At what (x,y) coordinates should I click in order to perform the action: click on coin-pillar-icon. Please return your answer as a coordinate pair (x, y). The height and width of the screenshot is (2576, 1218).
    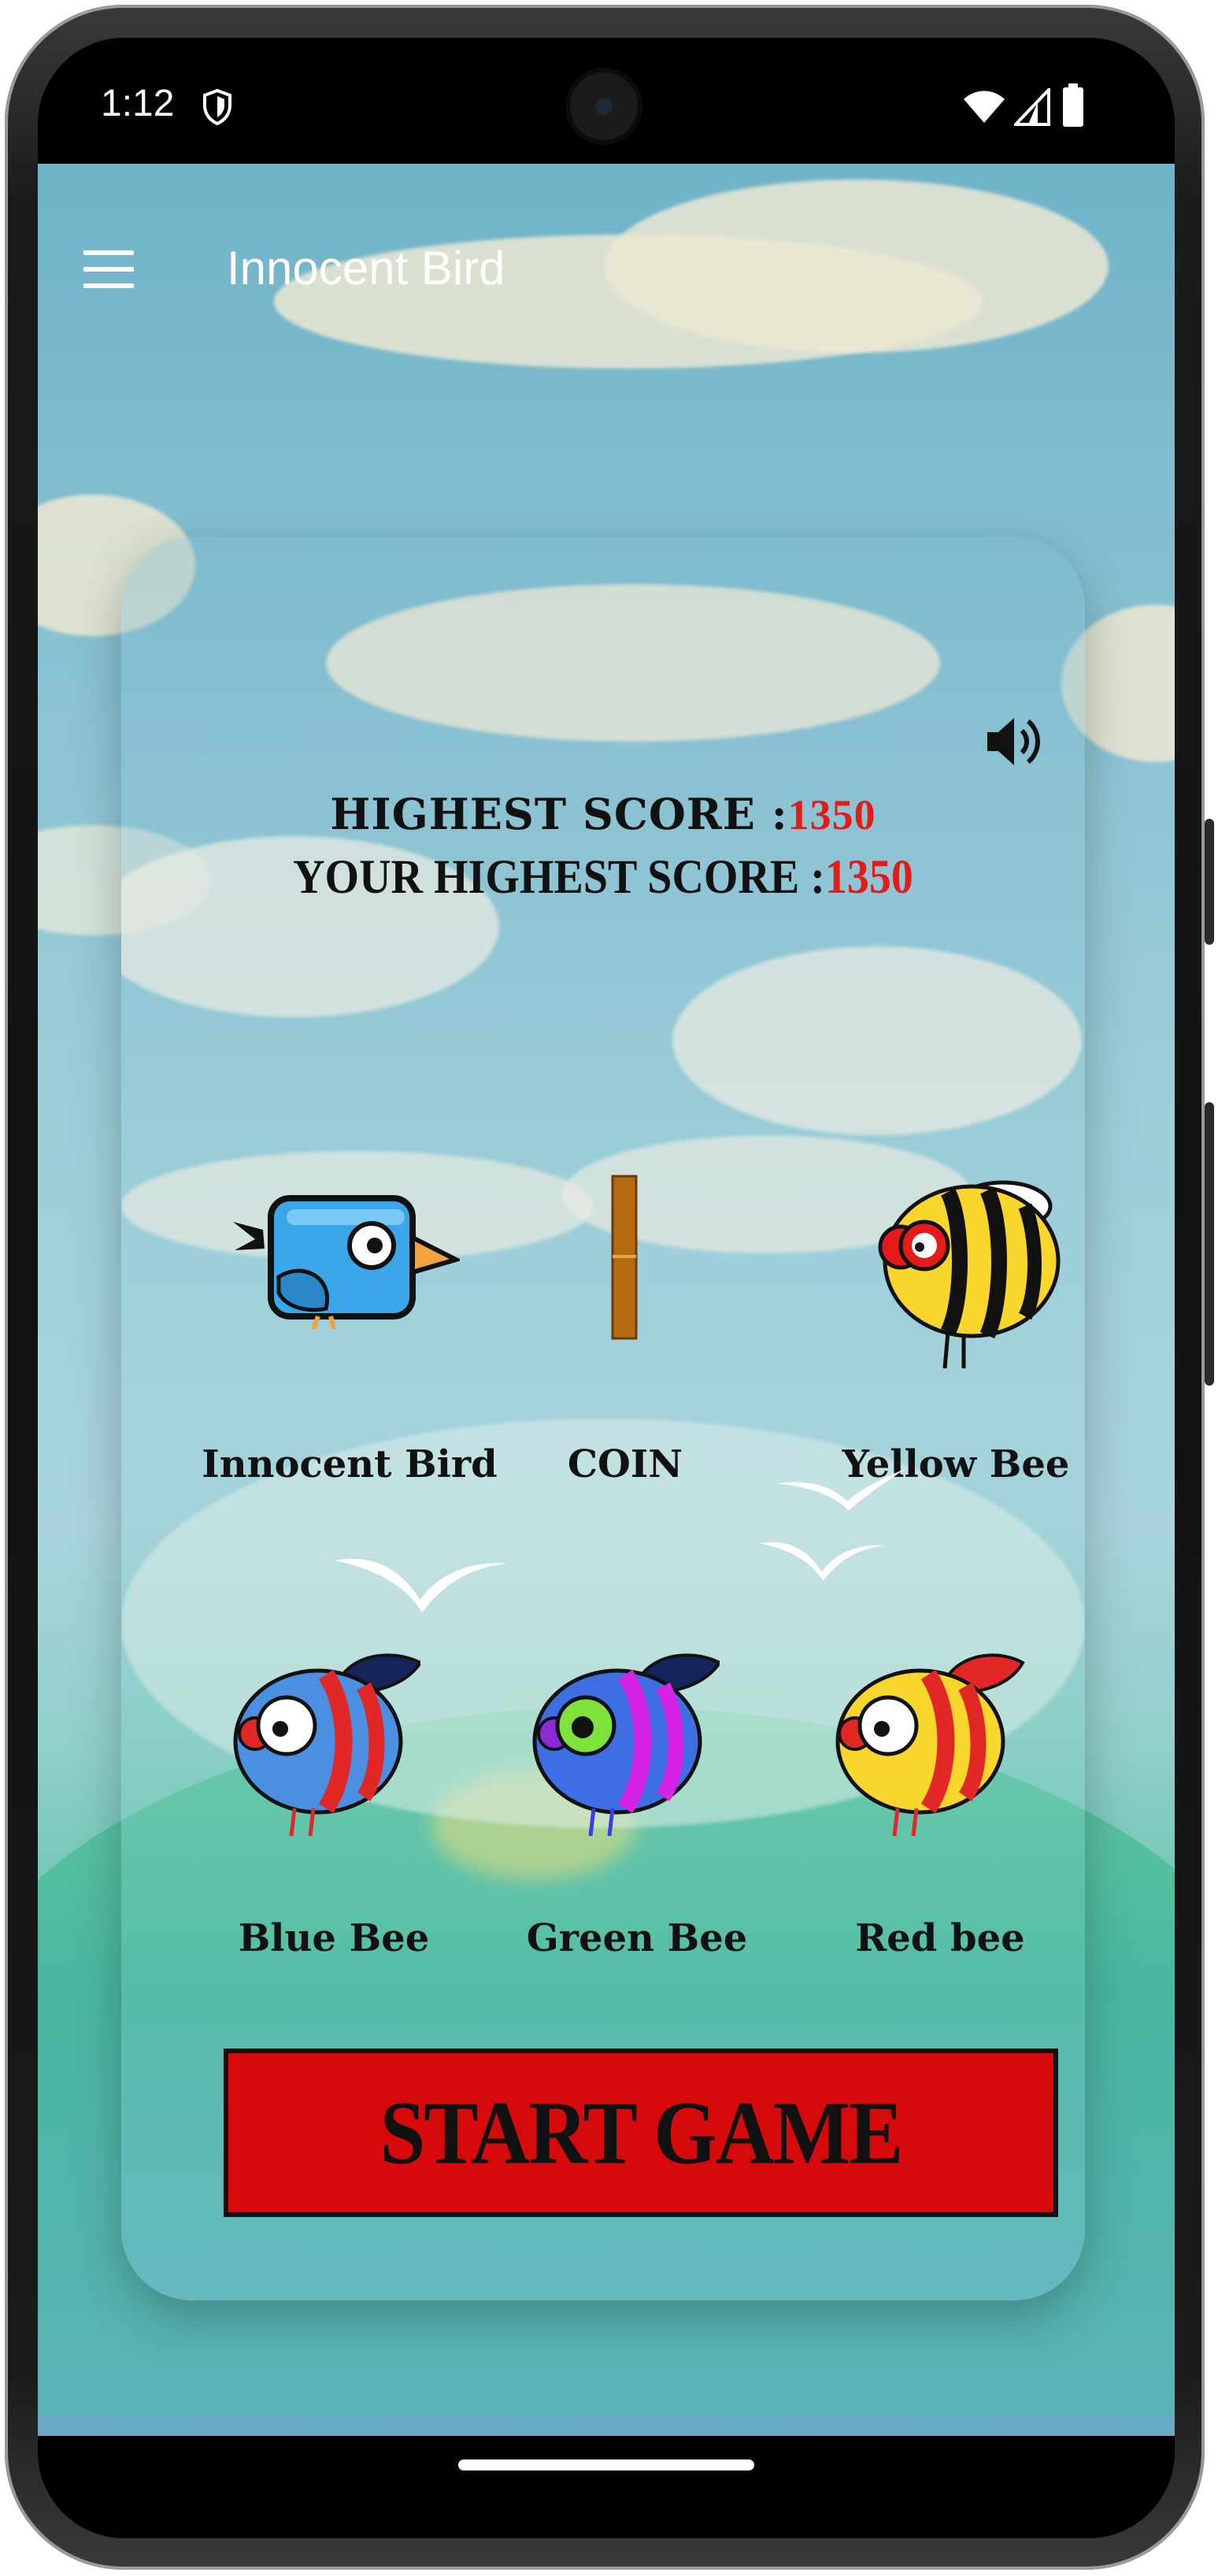
    Looking at the image, I should click on (624, 1257).